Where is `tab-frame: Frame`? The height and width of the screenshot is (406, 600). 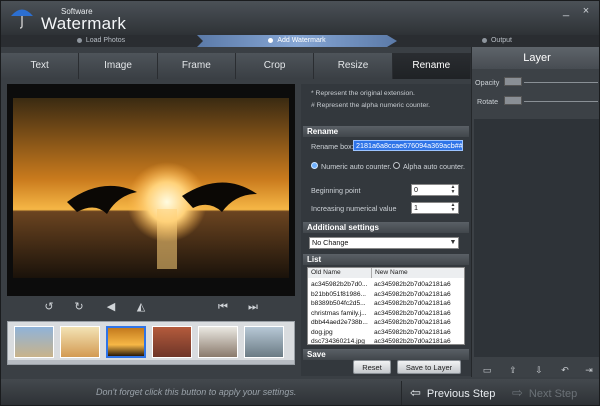 tab-frame: Frame is located at coordinates (196, 66).